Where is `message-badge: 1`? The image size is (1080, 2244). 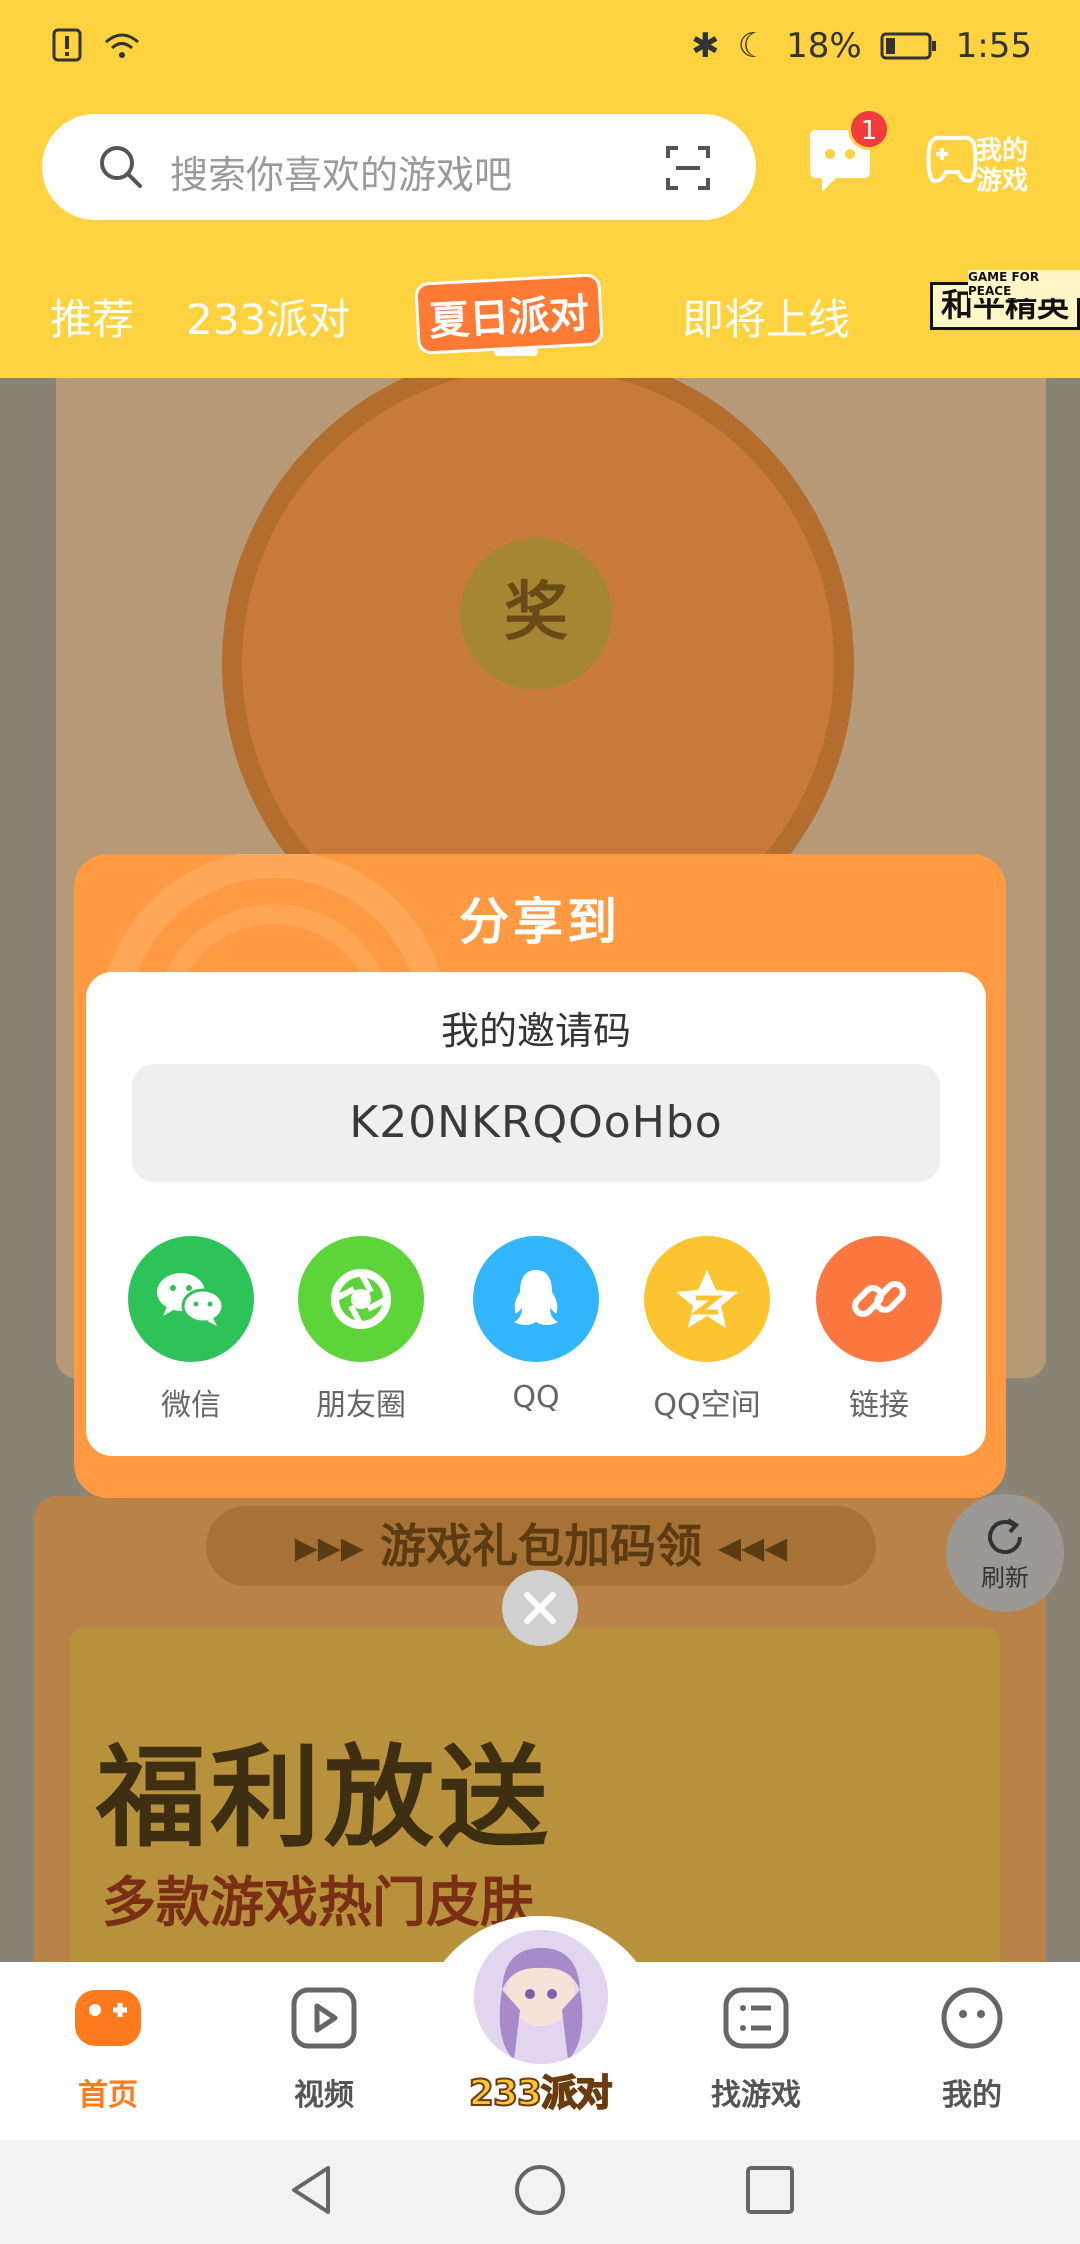 message-badge: 1 is located at coordinates (869, 129).